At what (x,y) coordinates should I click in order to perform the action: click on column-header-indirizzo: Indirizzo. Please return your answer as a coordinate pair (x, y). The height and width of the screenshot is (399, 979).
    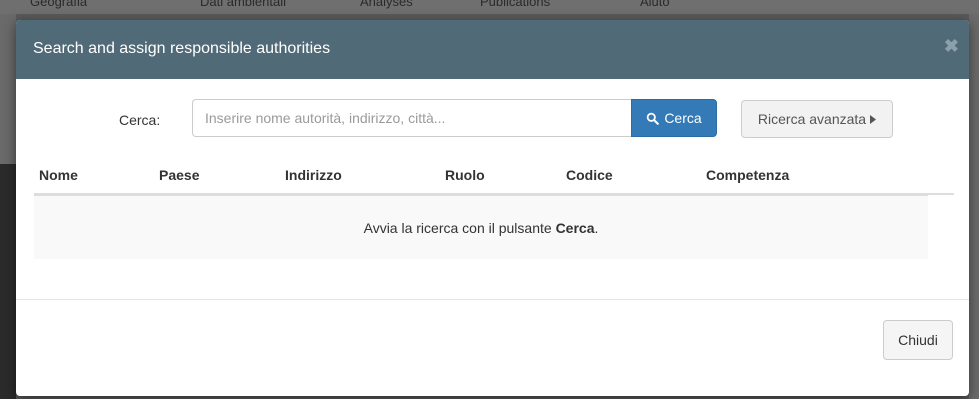
    Looking at the image, I should click on (313, 175).